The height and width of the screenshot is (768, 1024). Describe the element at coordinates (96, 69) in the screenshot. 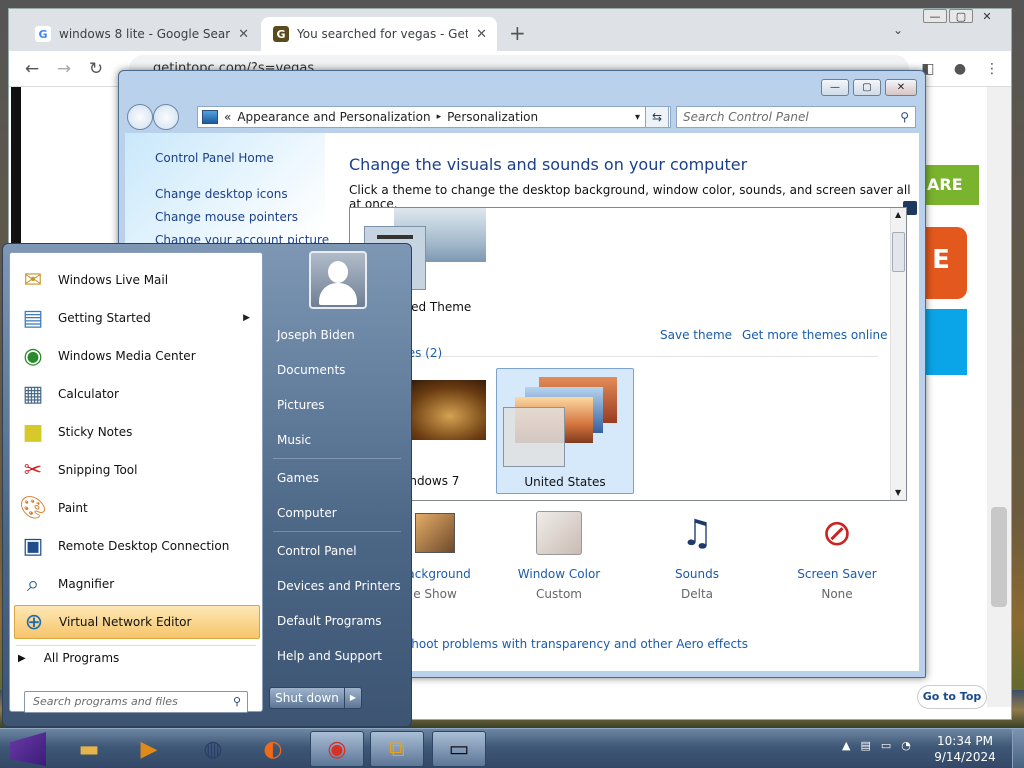

I see `reload-icon: ↻` at that location.